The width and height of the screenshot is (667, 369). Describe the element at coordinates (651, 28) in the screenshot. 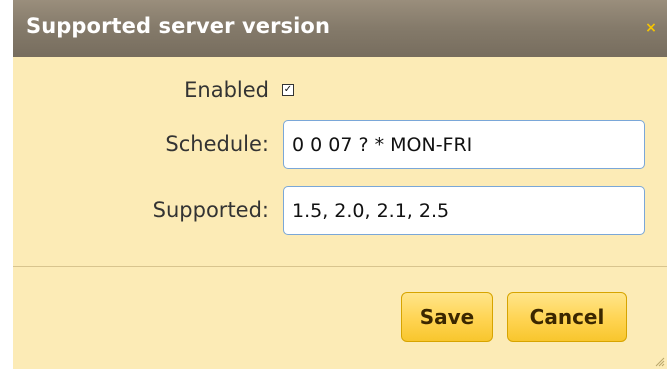

I see `close-icon: ×` at that location.